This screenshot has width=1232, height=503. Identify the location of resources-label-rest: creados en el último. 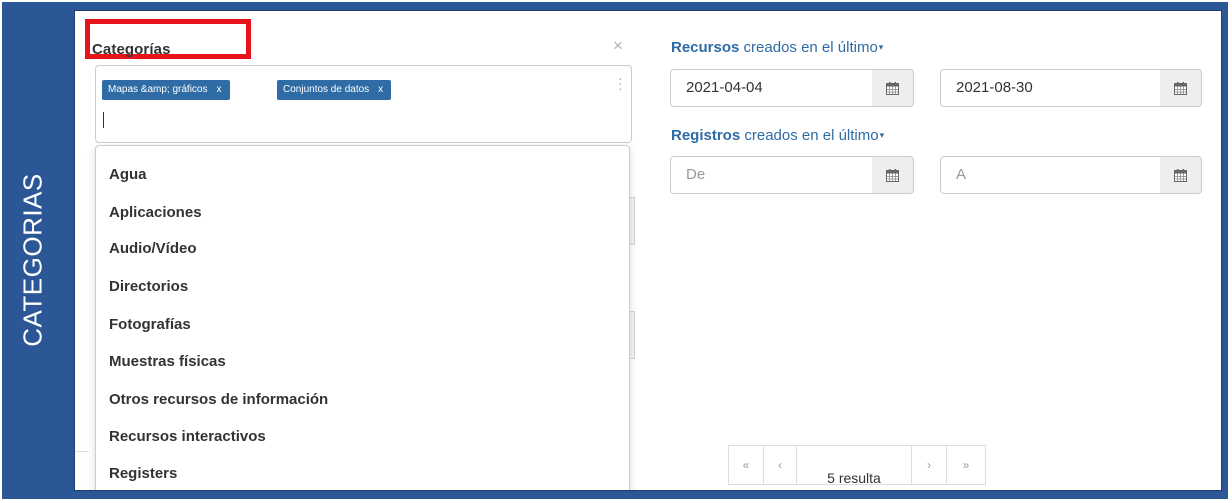
(808, 47).